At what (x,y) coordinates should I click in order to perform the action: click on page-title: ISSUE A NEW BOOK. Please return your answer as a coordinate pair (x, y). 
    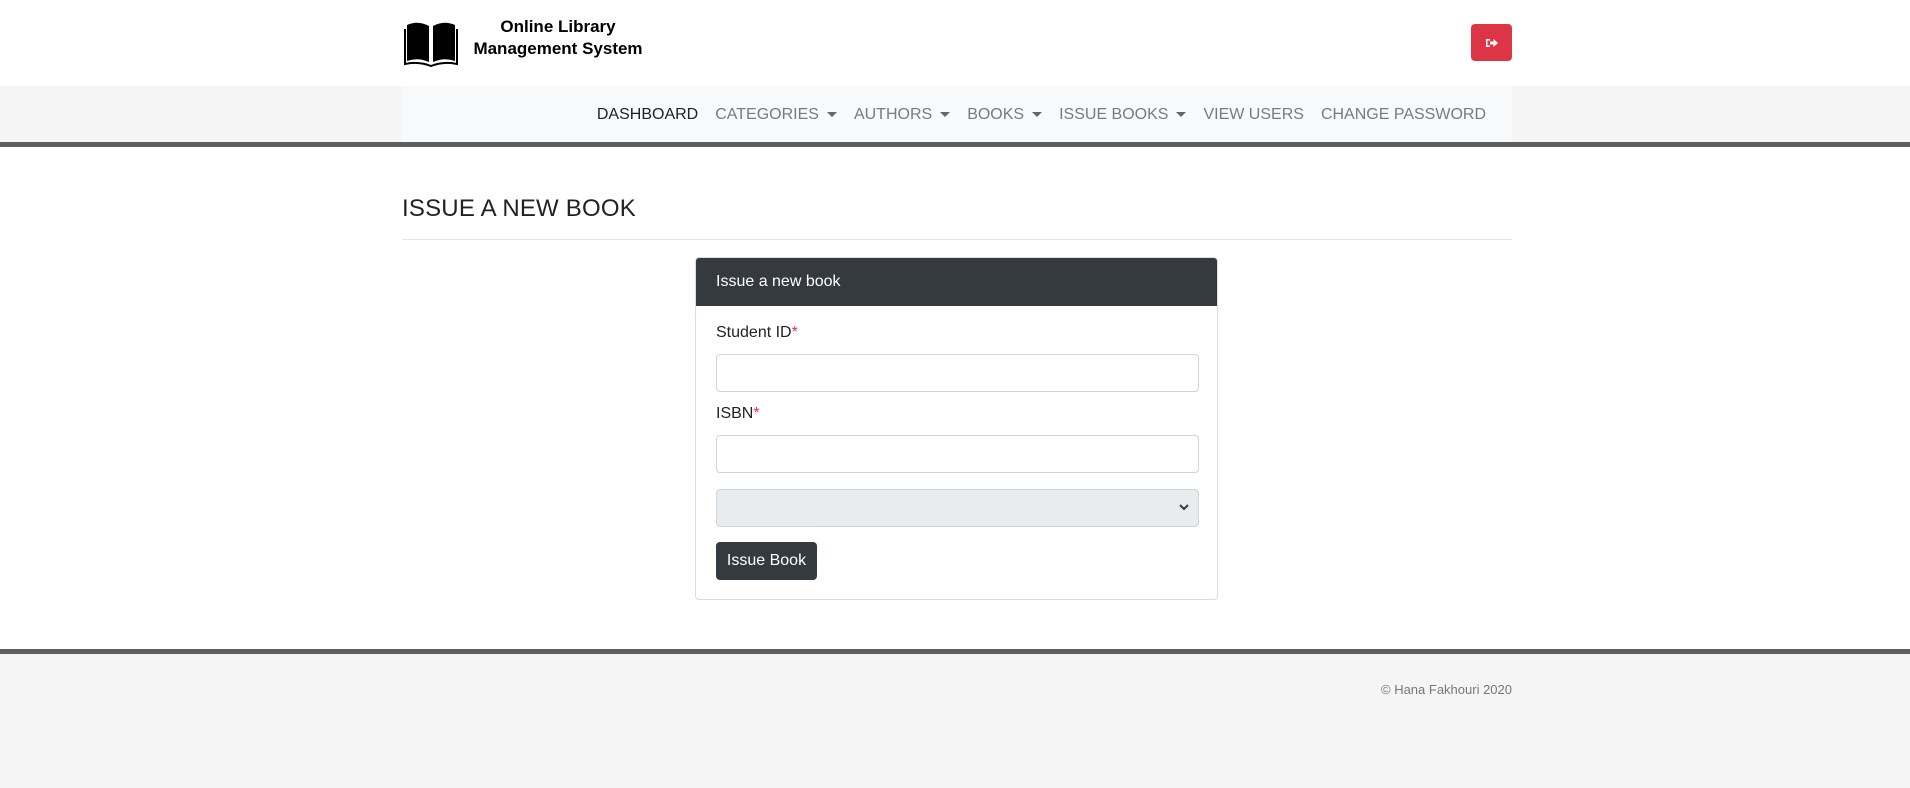
    Looking at the image, I should click on (519, 208).